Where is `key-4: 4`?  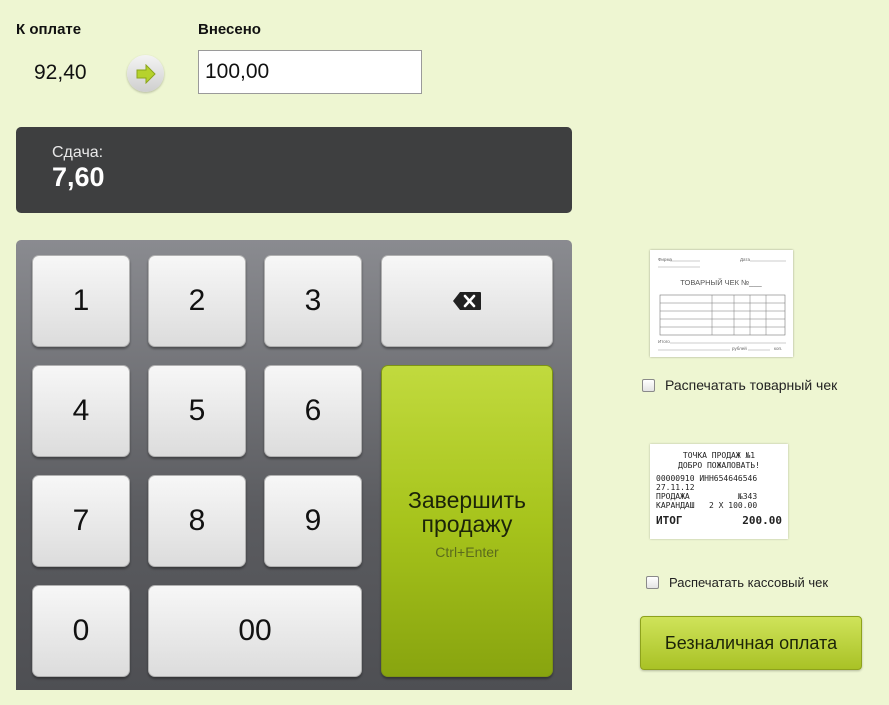 key-4: 4 is located at coordinates (81, 411).